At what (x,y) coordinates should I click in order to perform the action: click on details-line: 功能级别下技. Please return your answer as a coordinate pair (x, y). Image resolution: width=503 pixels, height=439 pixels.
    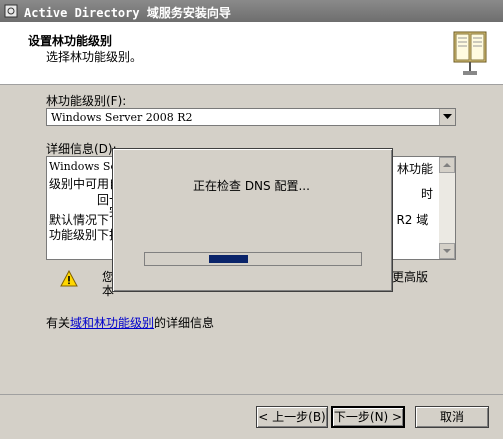
    Looking at the image, I should click on (85, 235).